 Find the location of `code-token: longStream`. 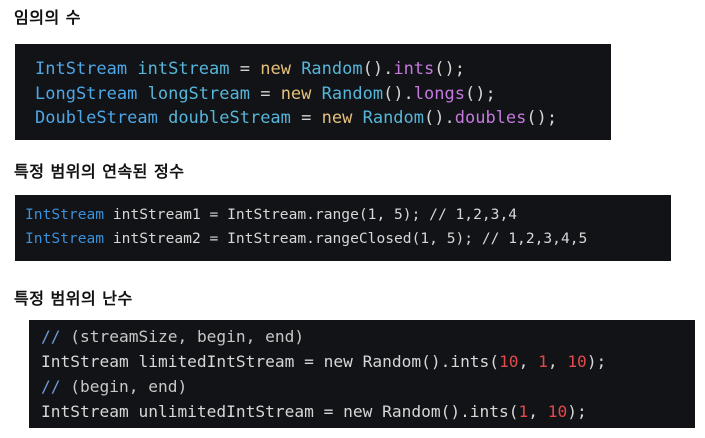

code-token: longStream is located at coordinates (198, 94).